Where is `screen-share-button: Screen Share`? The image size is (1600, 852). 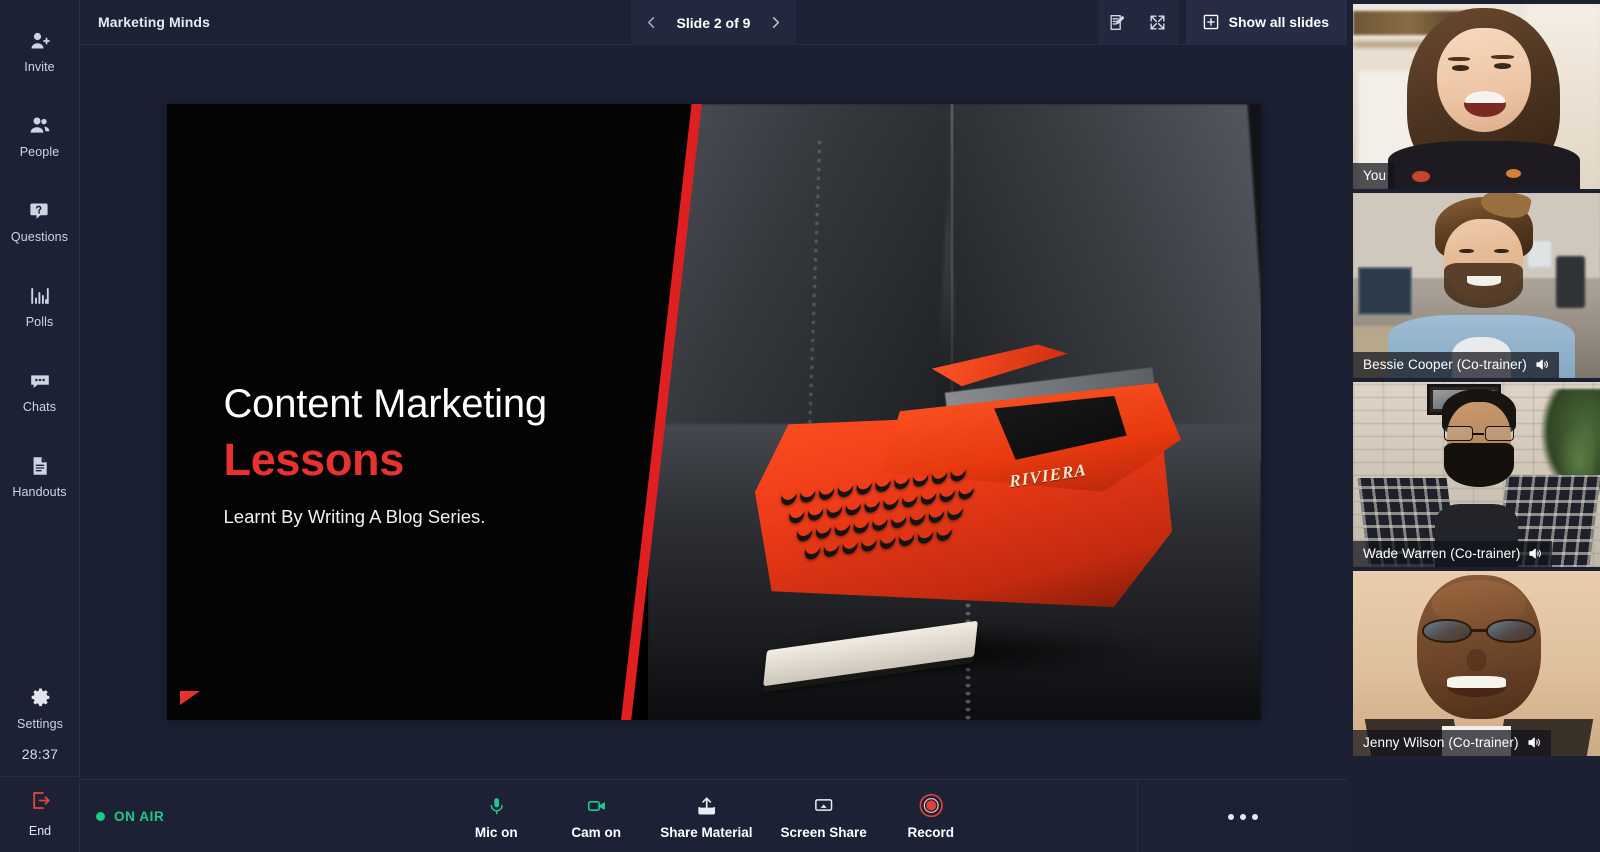 screen-share-button: Screen Share is located at coordinates (823, 816).